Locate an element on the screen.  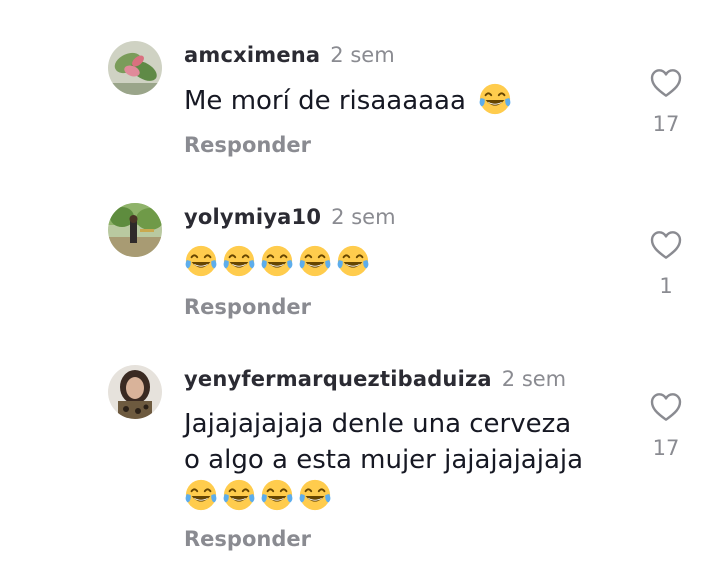
comment-text is located at coordinates (409, 262).